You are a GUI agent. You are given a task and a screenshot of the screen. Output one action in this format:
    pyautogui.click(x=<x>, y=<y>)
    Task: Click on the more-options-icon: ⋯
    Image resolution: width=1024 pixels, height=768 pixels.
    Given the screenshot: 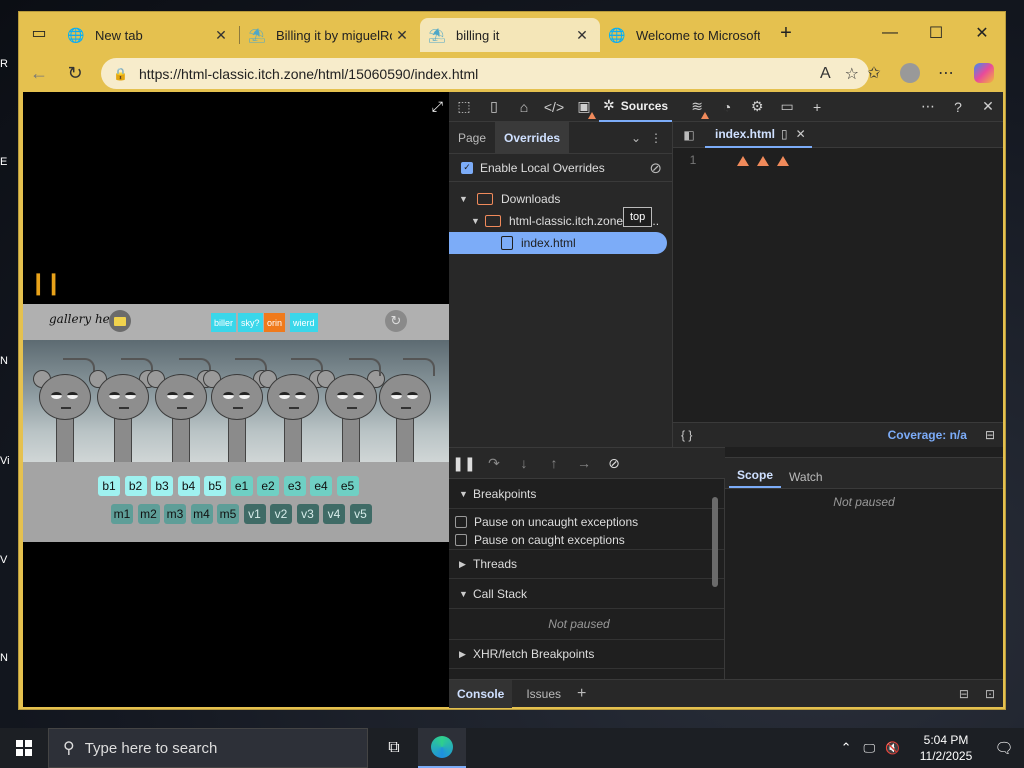 What is the action you would take?
    pyautogui.click(x=928, y=107)
    